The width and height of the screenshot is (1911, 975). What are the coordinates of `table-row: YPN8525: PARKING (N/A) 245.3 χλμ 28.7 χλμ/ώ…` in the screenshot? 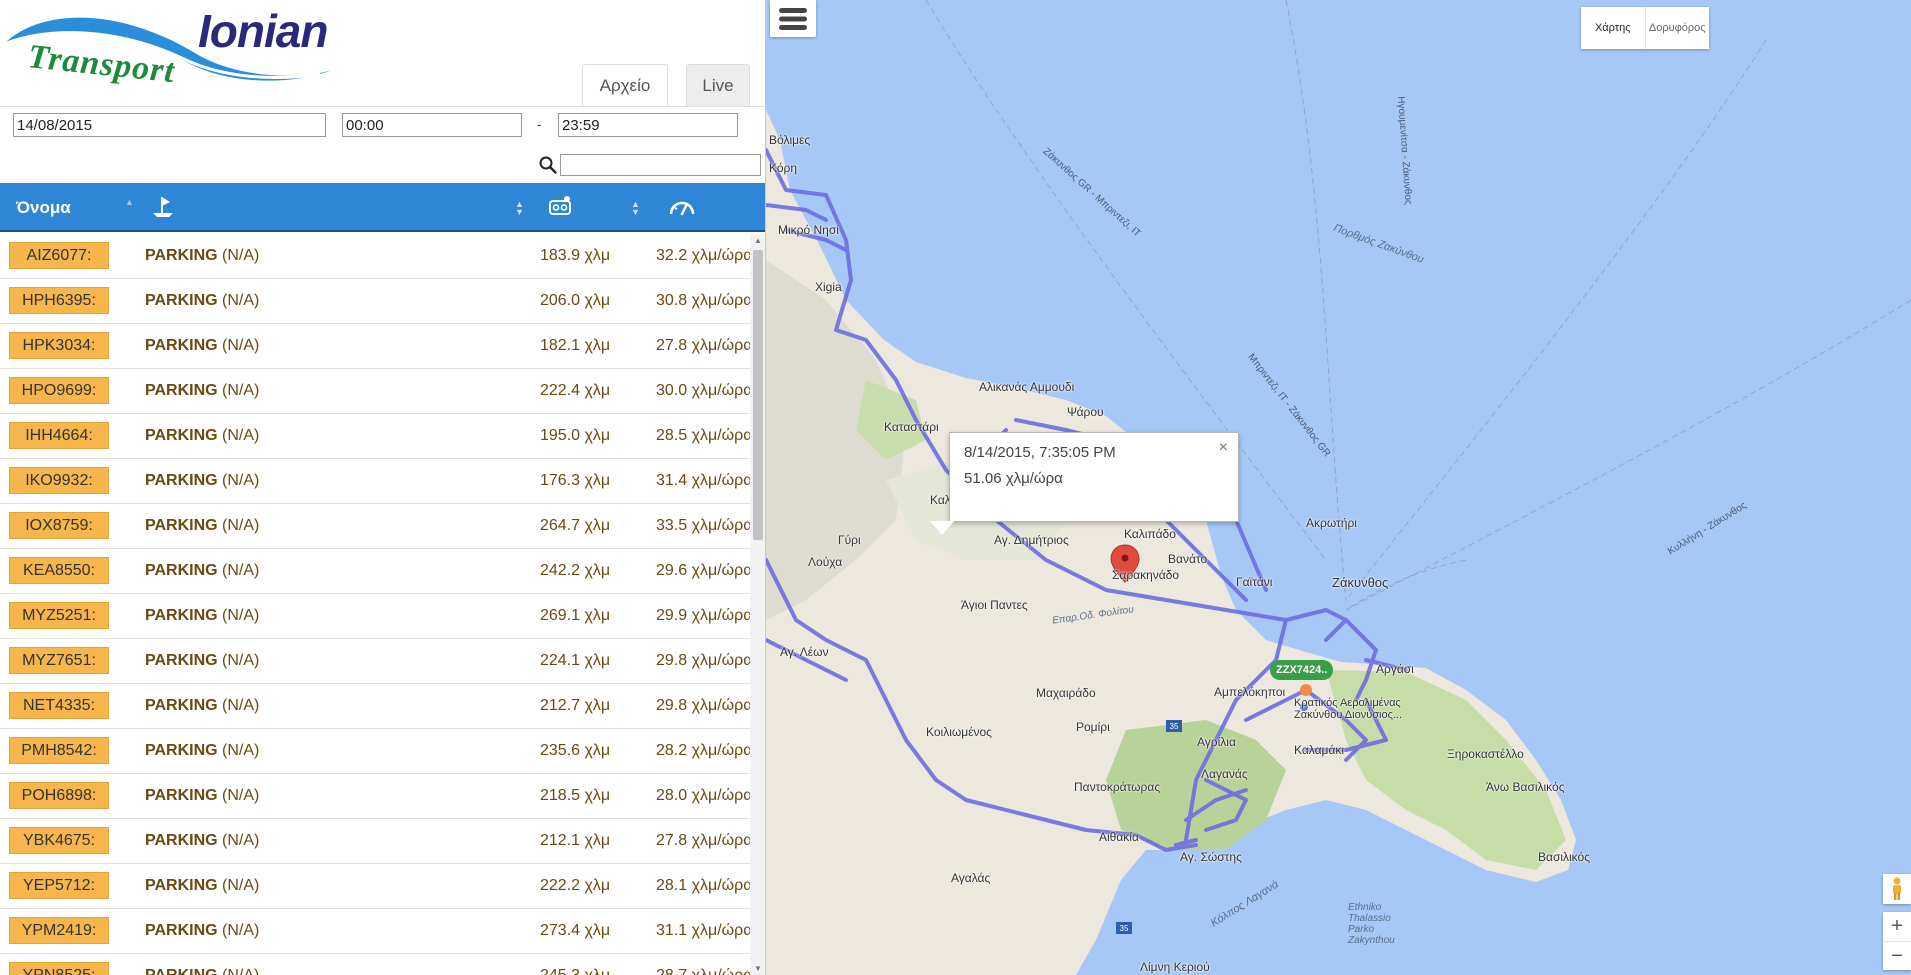 It's located at (375, 964).